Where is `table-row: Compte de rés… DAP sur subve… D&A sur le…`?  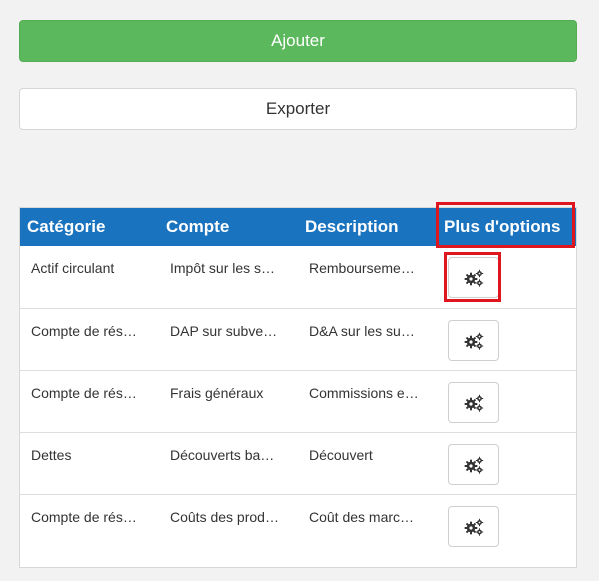 table-row: Compte de rés… DAP sur subve… D&A sur le… is located at coordinates (298, 339).